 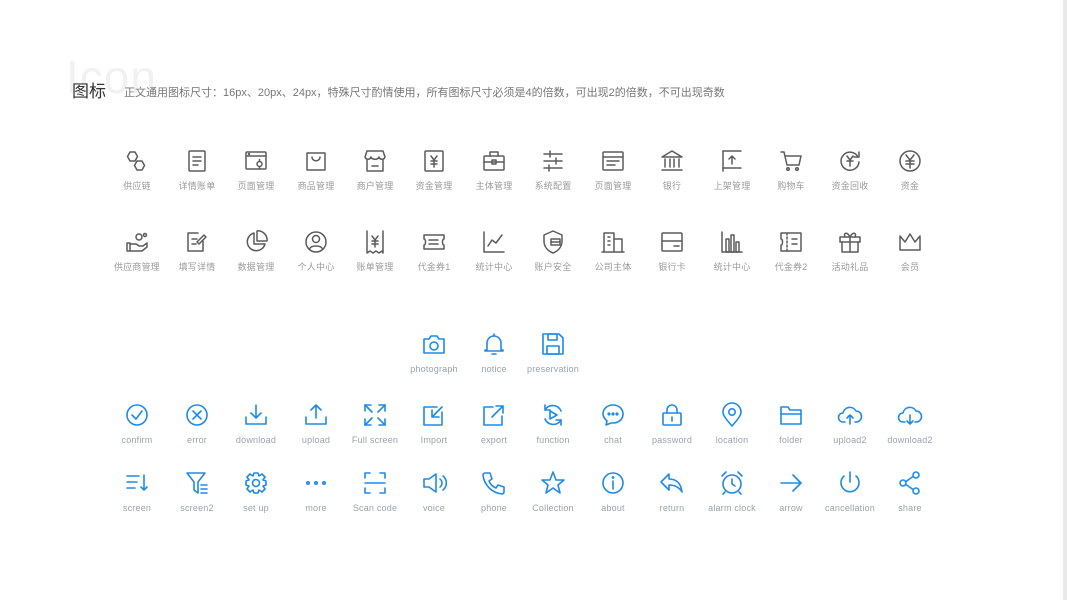 I want to click on icon-item-crown: 会员, so click(x=910, y=251).